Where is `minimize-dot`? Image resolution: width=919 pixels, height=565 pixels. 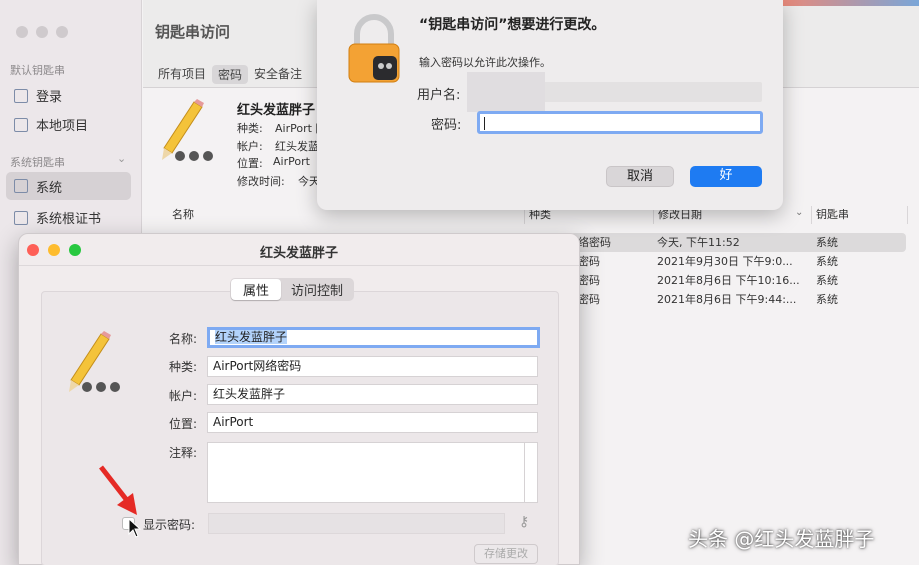
minimize-dot is located at coordinates (41, 32).